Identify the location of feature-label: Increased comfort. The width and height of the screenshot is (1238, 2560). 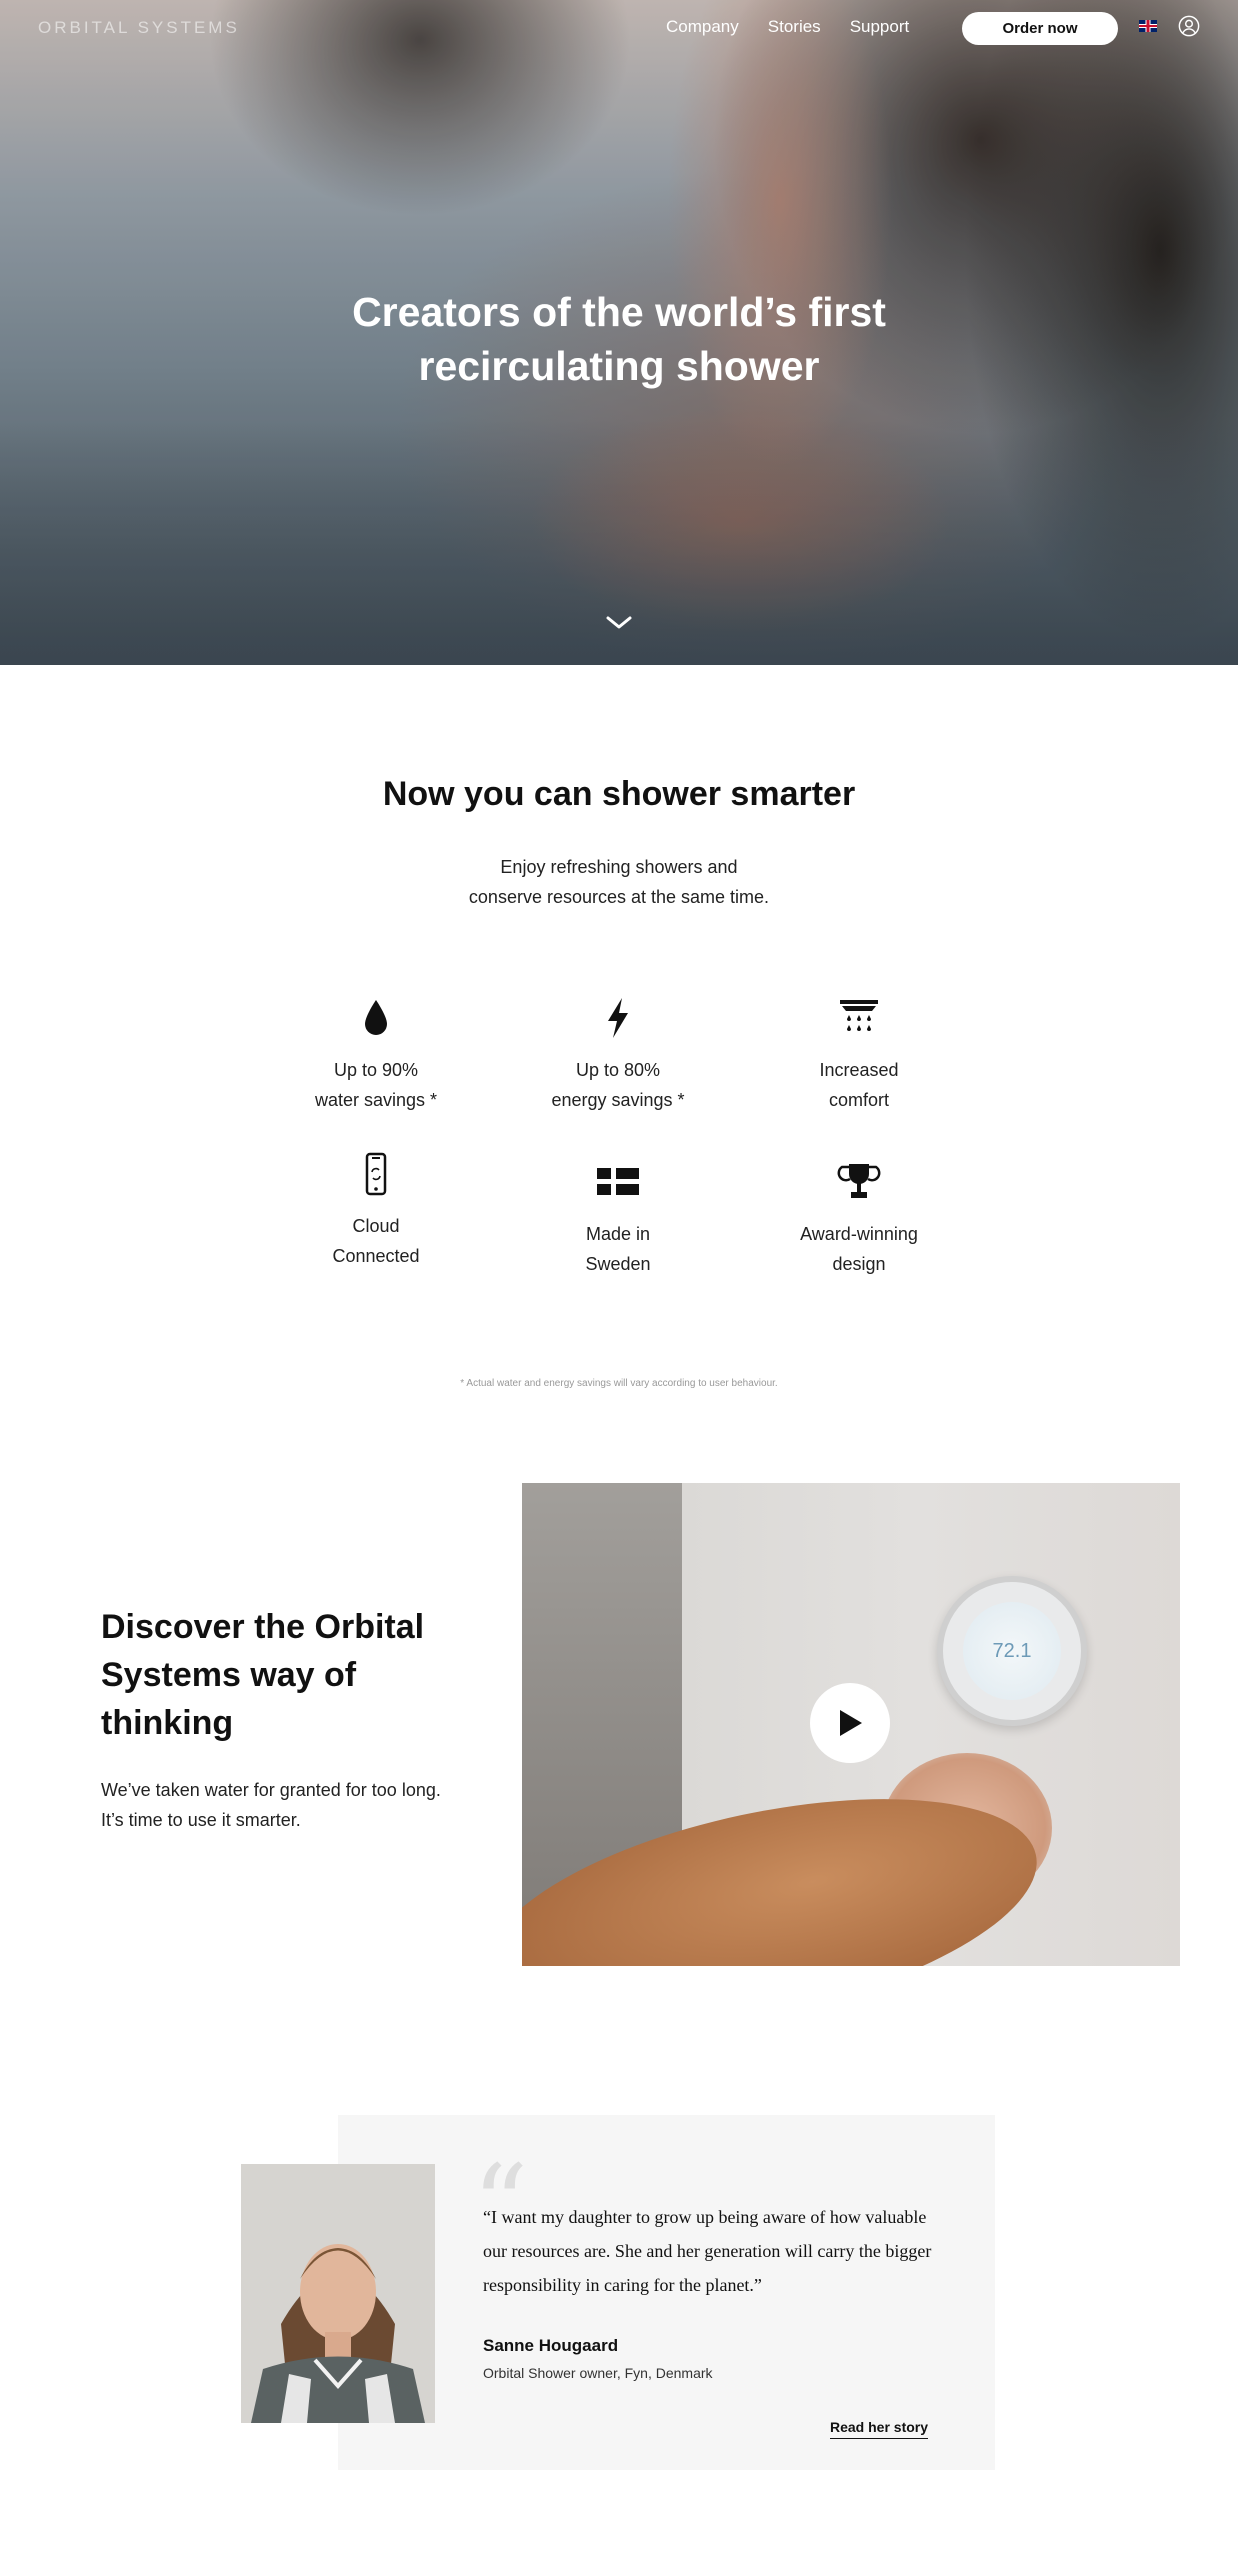
(859, 1085).